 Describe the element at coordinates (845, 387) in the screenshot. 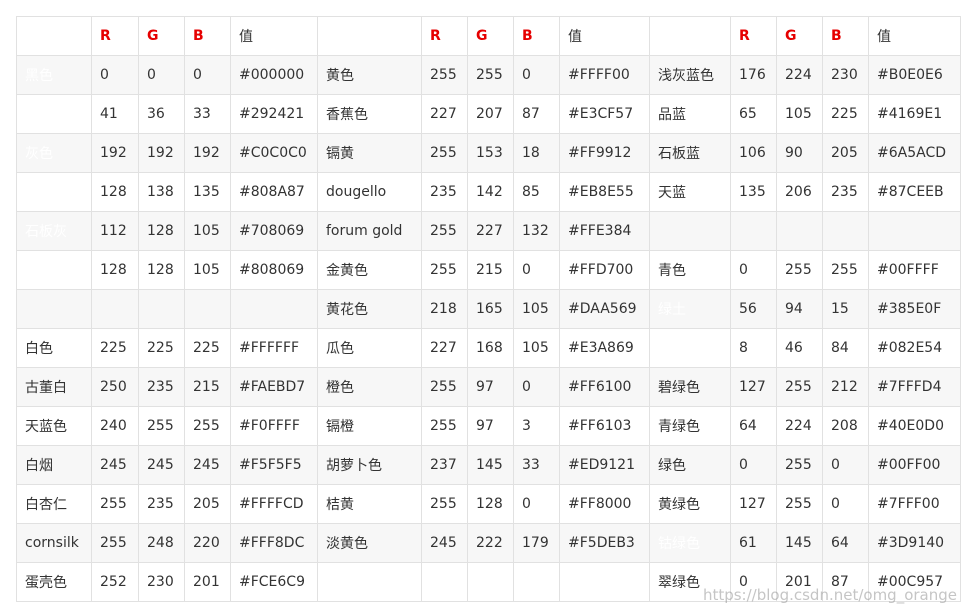

I see `blue-value-cell: 212` at that location.